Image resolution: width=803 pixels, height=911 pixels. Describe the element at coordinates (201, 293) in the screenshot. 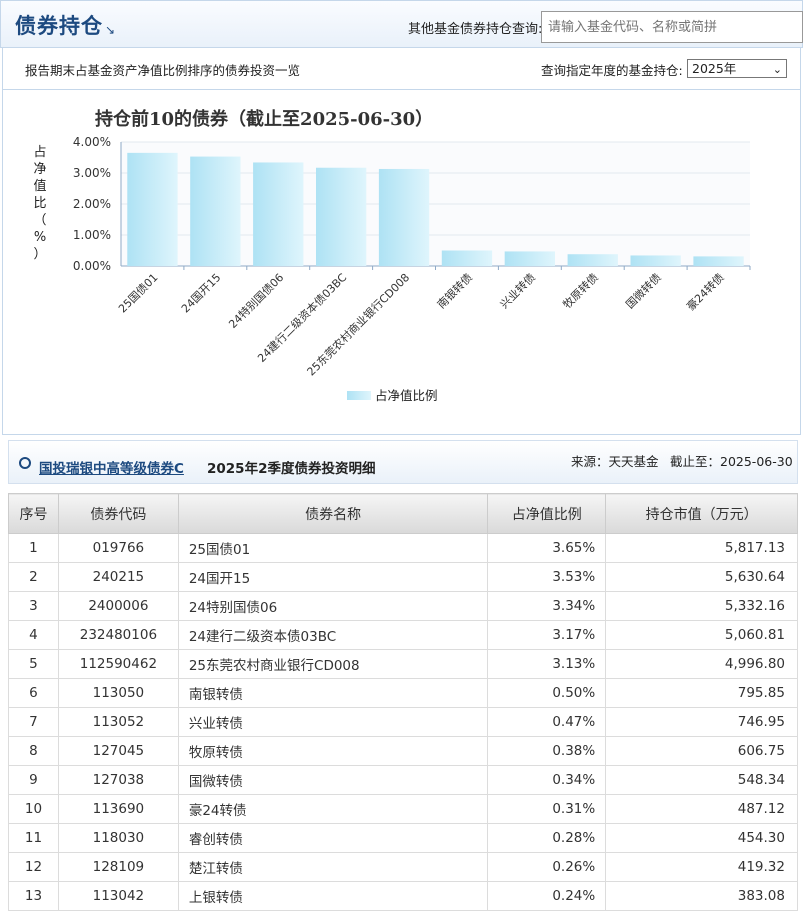

I see `x-tick-label: 24国开15` at that location.